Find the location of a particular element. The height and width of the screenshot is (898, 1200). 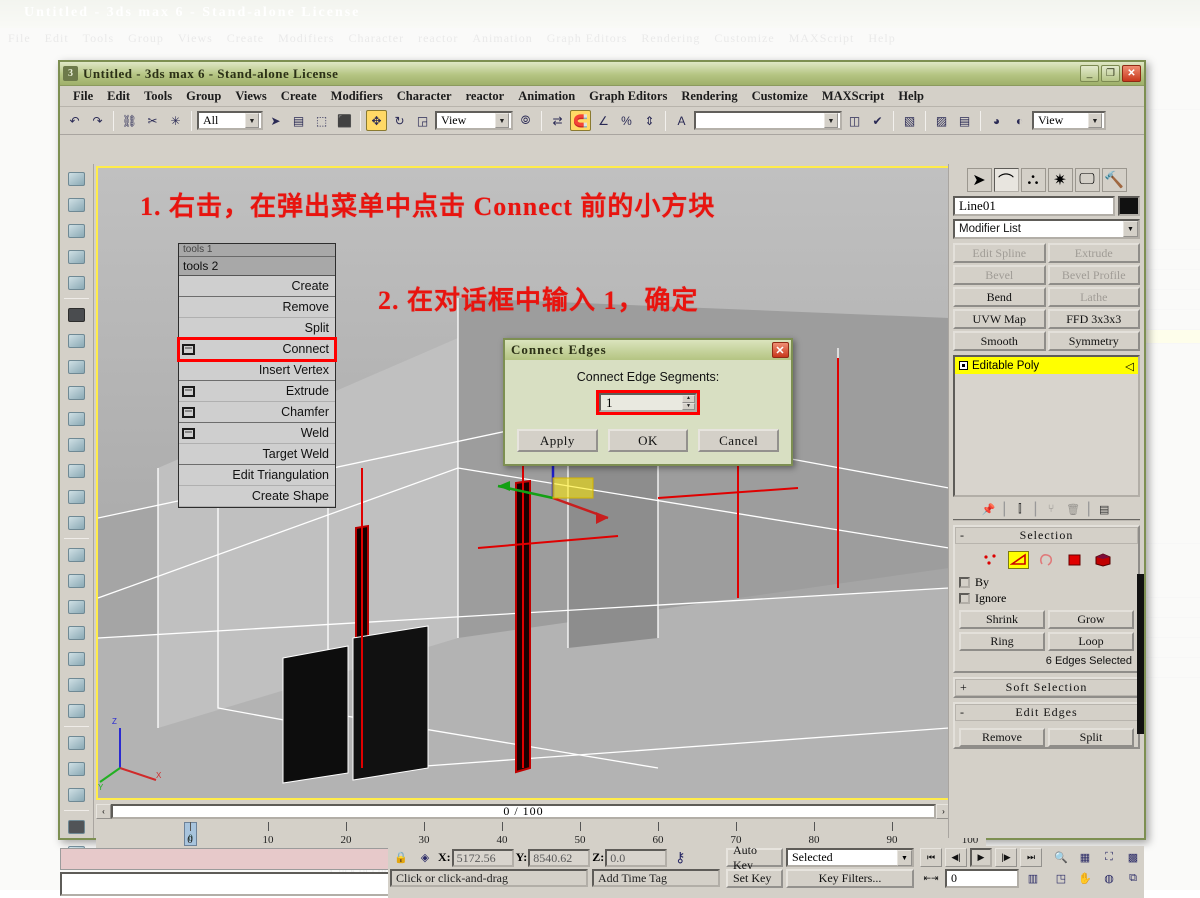

percent-snap-icon: % is located at coordinates (626, 120).